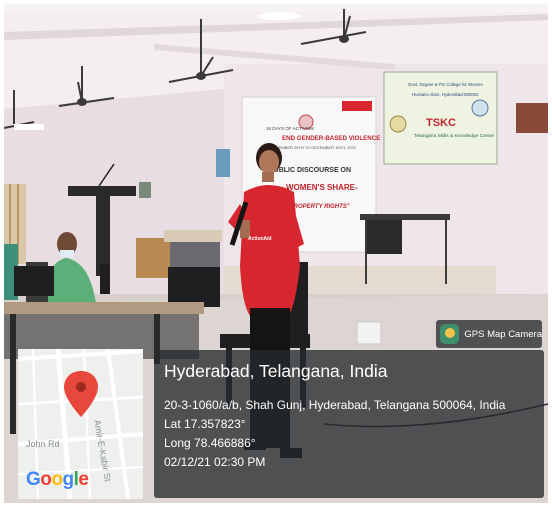 Image resolution: width=552 pixels, height=507 pixels. I want to click on podium, so click(102, 191).